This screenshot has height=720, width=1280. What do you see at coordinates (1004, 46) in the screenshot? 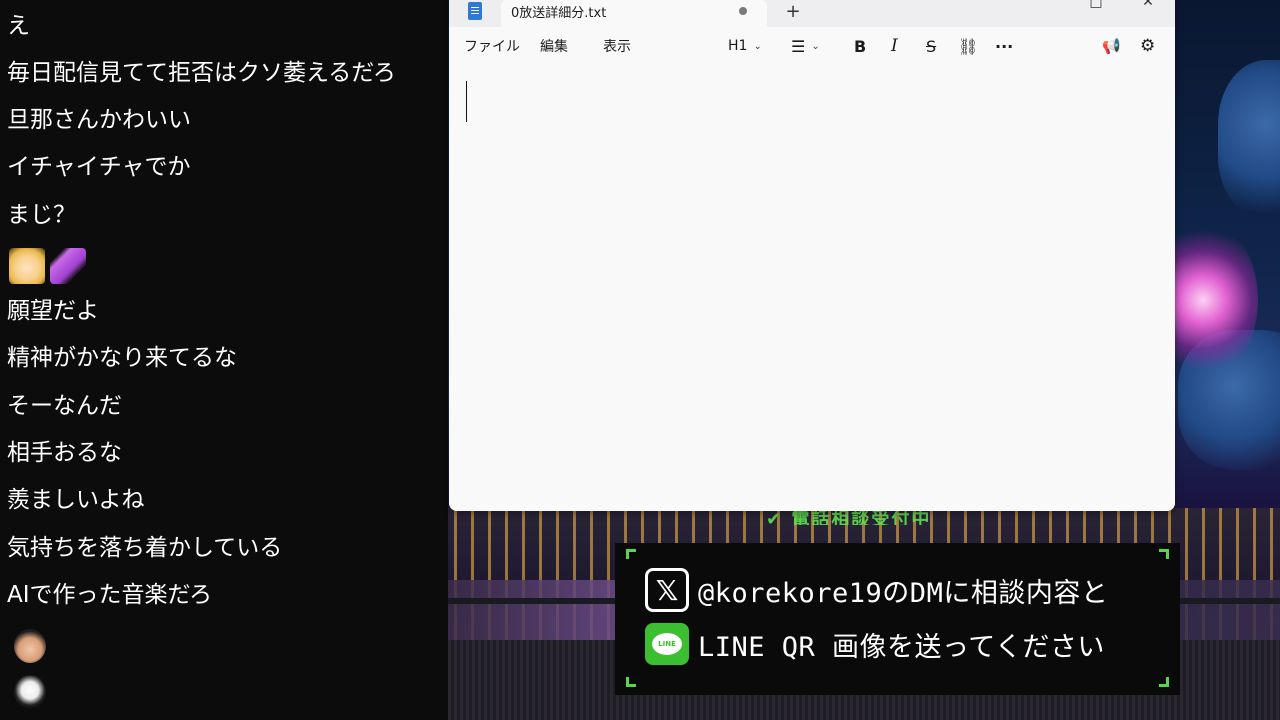
I see `more-options-button: ···` at bounding box center [1004, 46].